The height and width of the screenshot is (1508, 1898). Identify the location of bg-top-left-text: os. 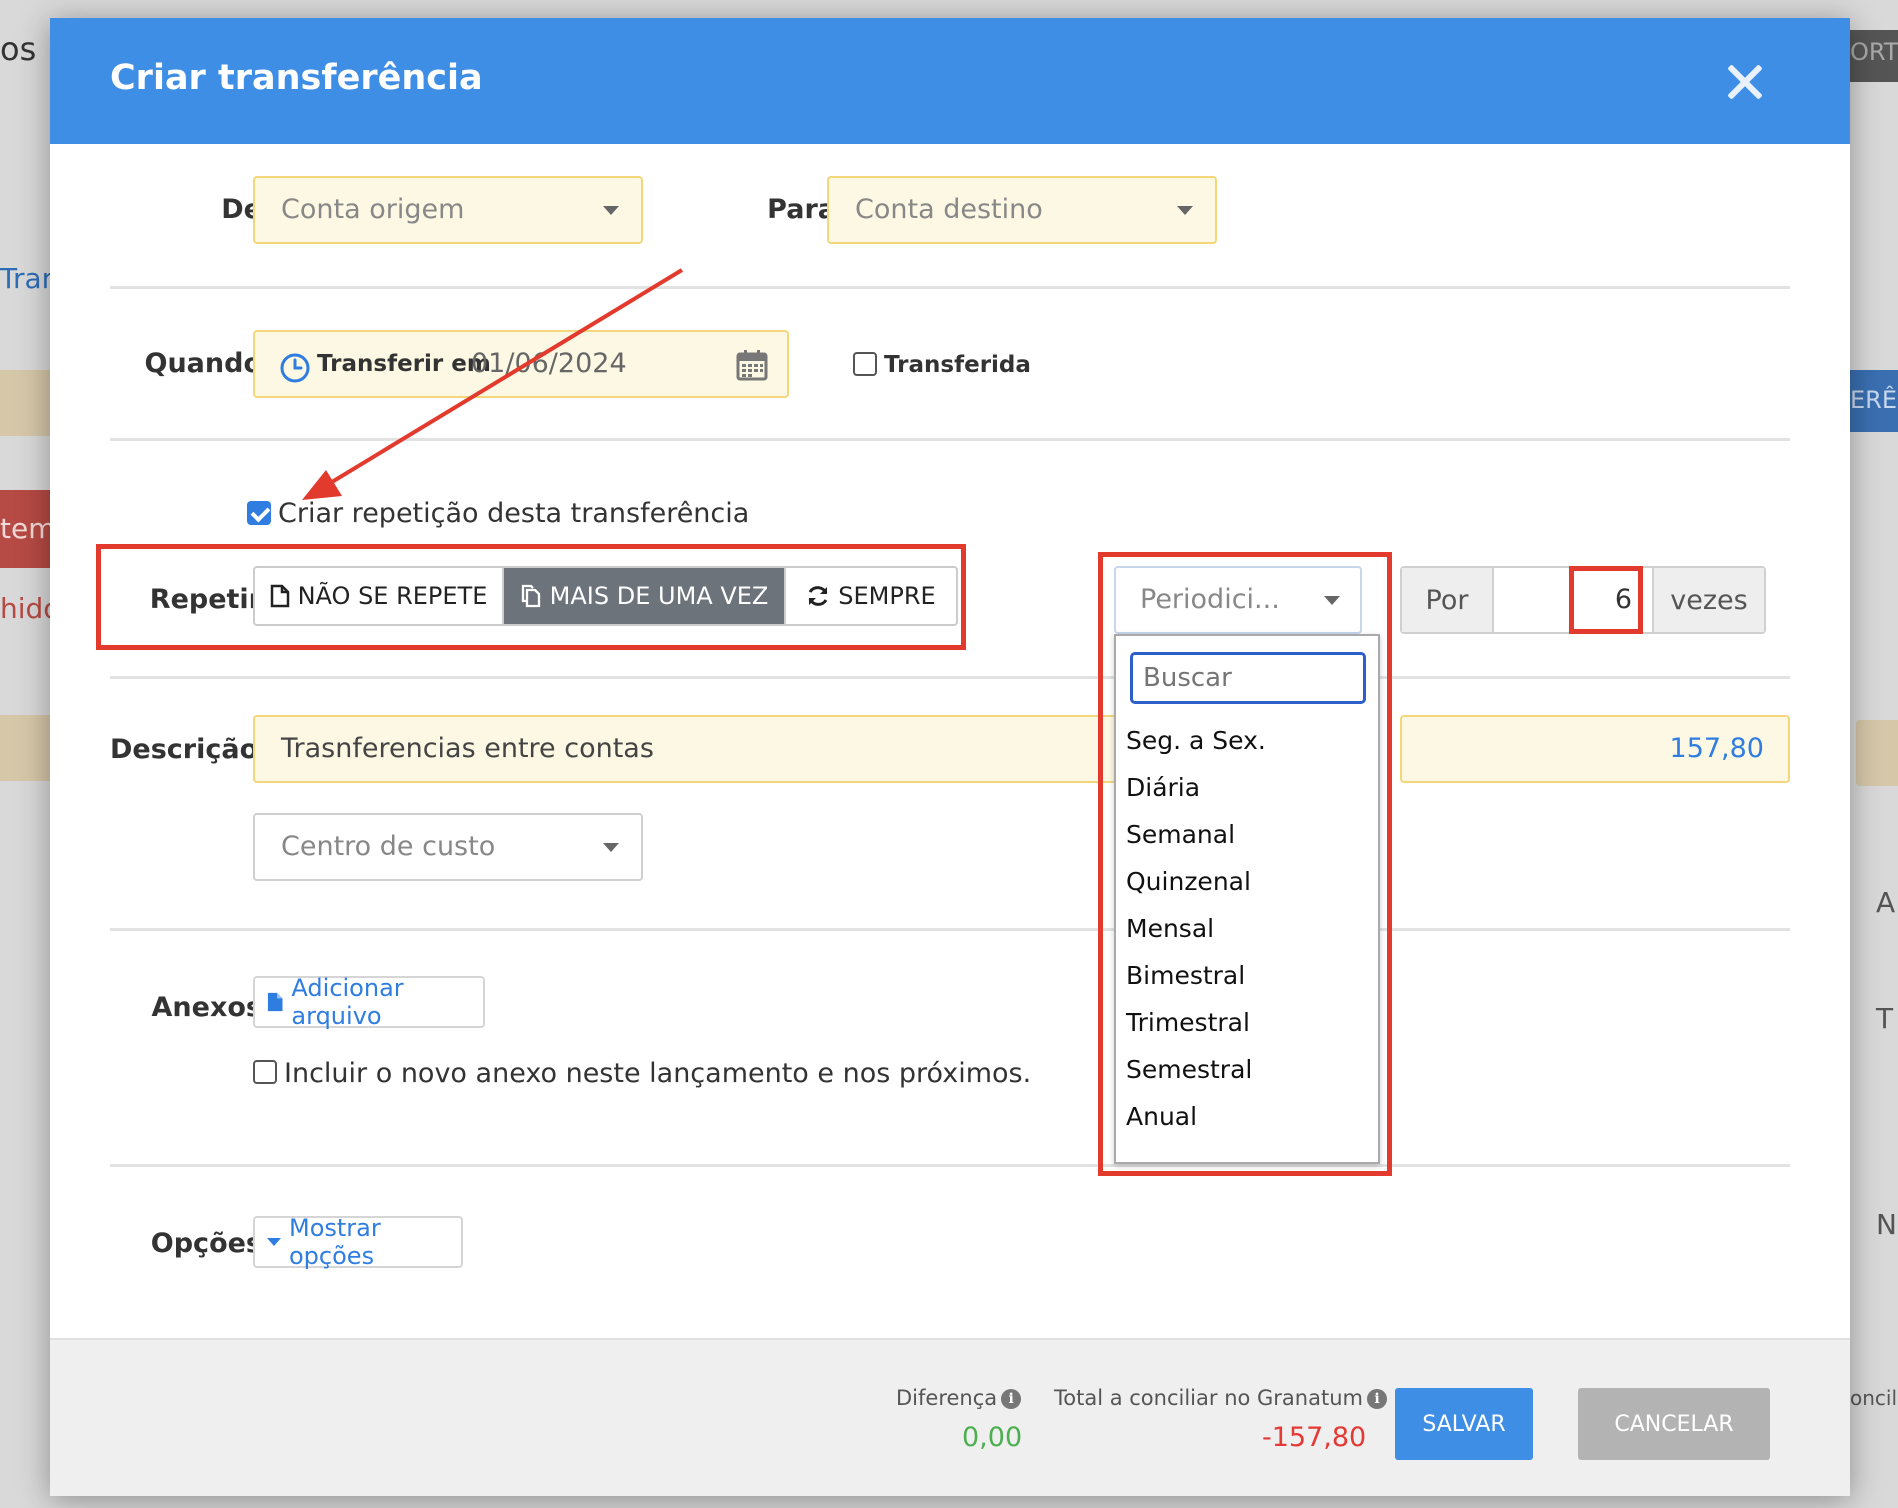
(18, 49).